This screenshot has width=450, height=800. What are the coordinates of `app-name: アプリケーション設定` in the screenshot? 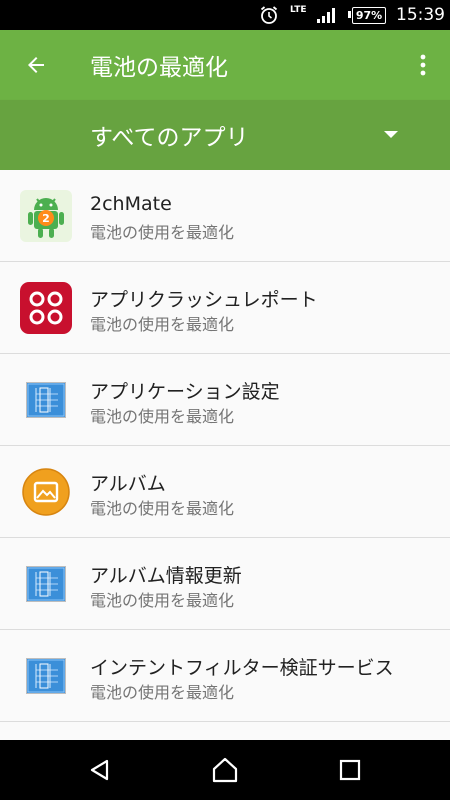 It's located at (185, 392).